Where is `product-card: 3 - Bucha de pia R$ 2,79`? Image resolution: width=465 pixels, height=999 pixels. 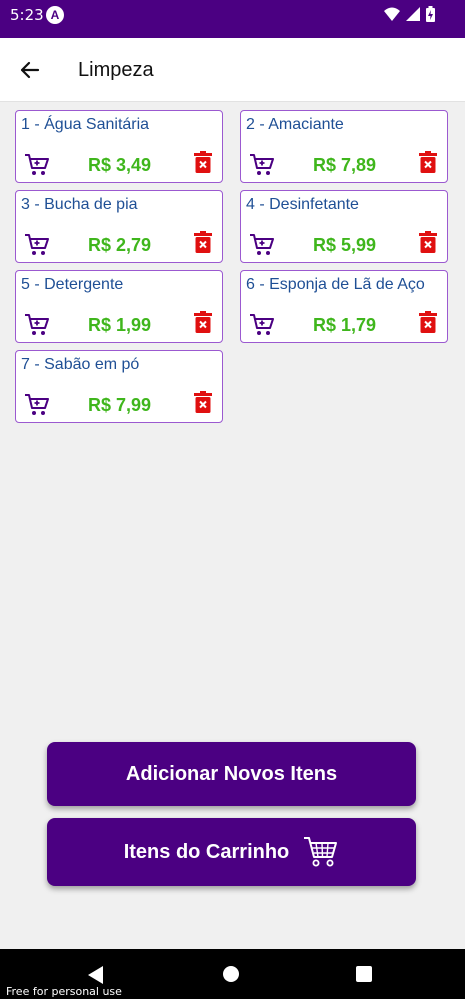 product-card: 3 - Bucha de pia R$ 2,79 is located at coordinates (119, 226).